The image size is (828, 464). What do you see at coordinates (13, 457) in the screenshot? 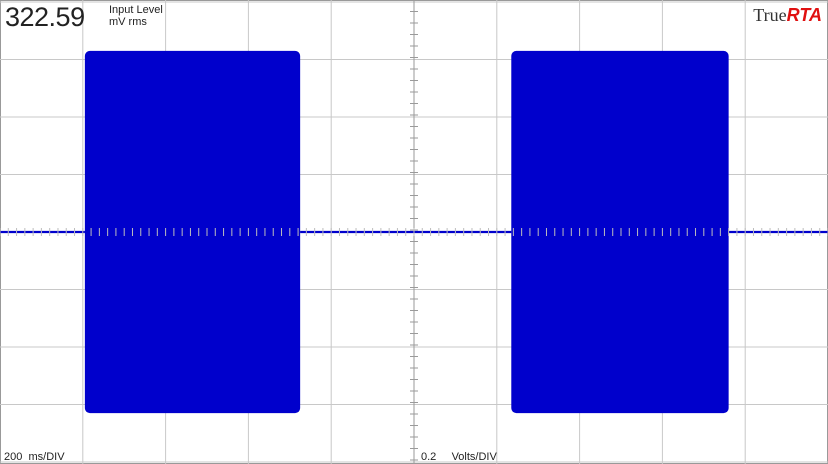
I see `timebase-value: 200` at bounding box center [13, 457].